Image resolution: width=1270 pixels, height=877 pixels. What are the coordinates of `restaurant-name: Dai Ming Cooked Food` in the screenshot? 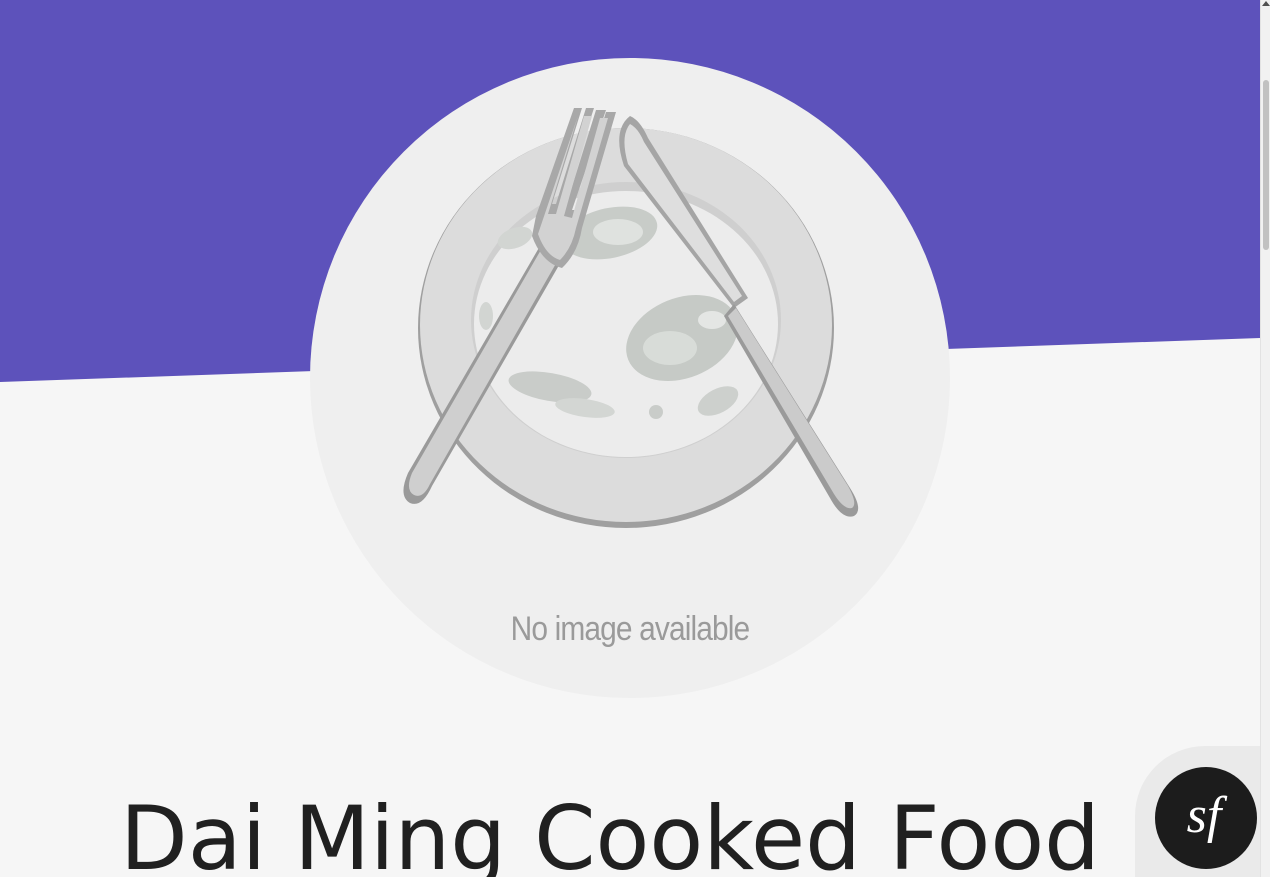 It's located at (610, 832).